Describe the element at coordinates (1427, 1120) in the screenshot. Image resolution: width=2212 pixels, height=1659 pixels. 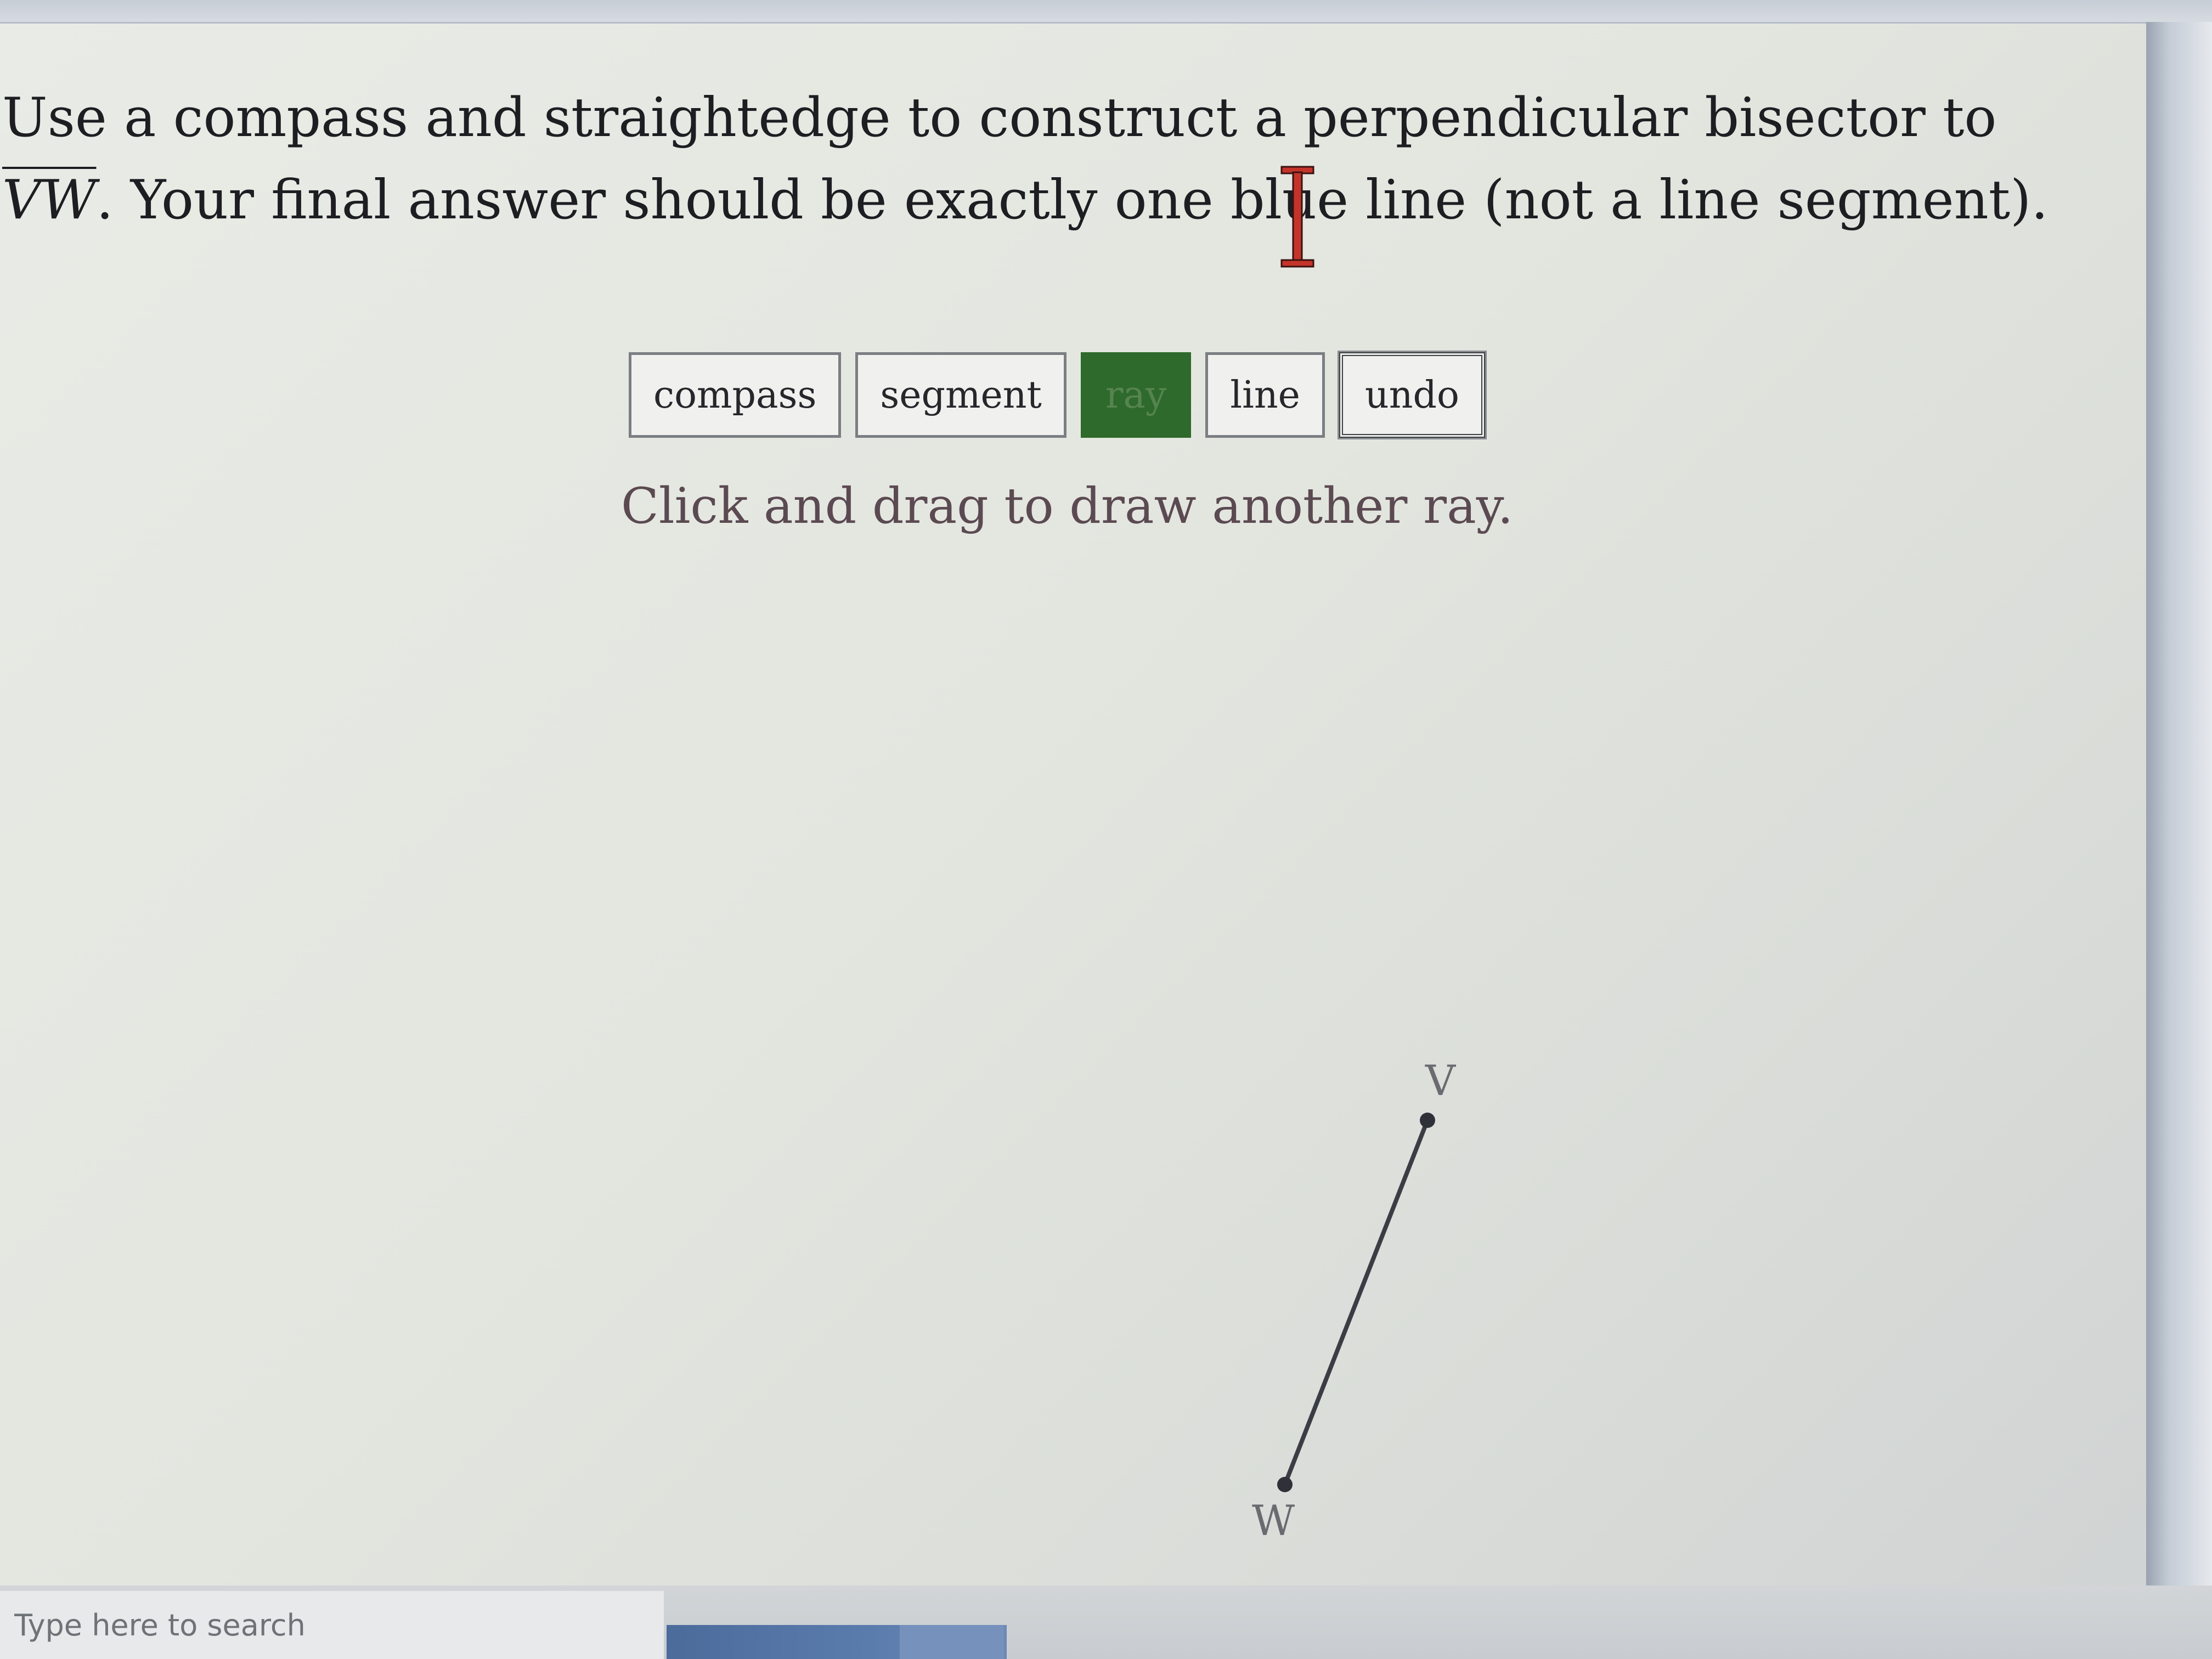
I see `point-v` at that location.